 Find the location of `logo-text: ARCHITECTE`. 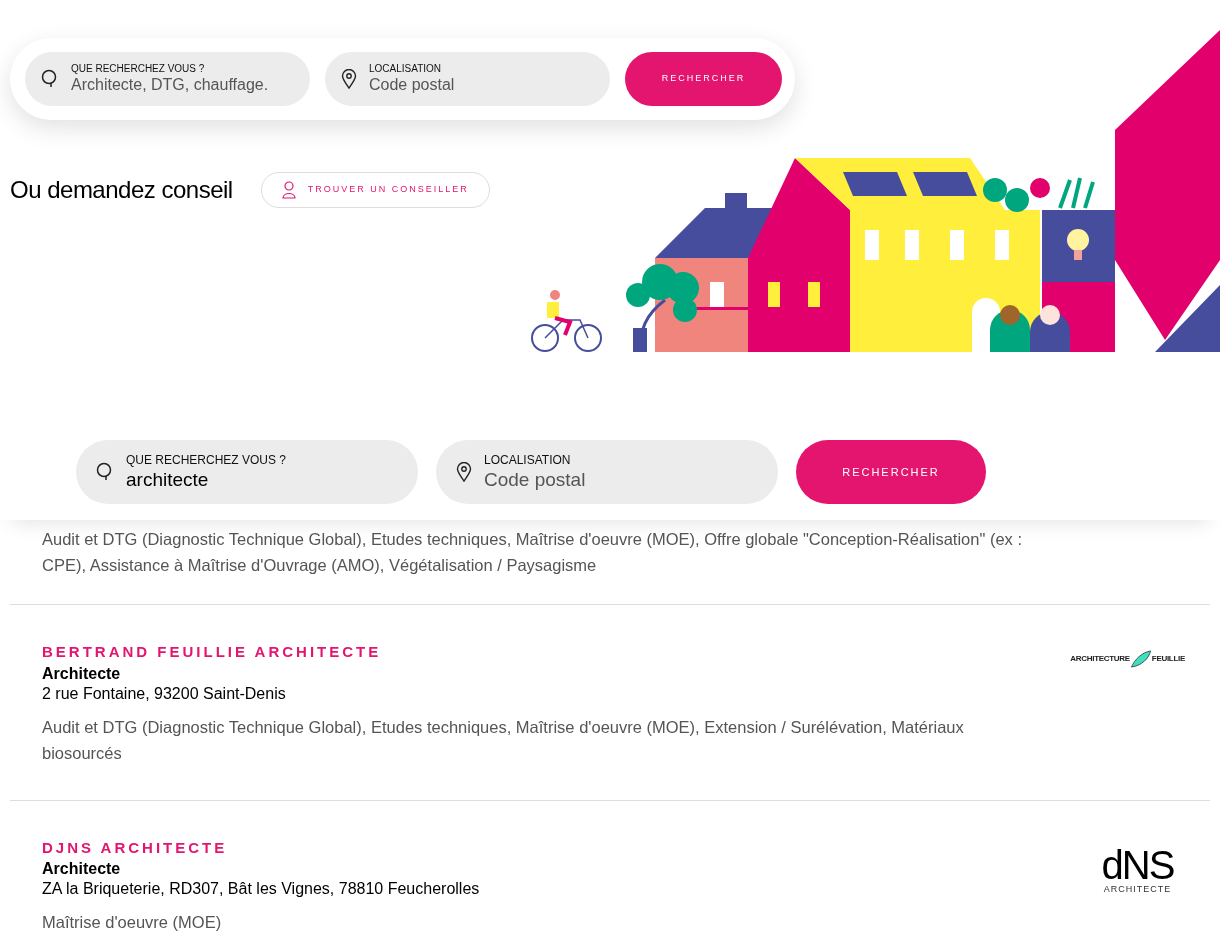

logo-text: ARCHITECTE is located at coordinates (1137, 889).